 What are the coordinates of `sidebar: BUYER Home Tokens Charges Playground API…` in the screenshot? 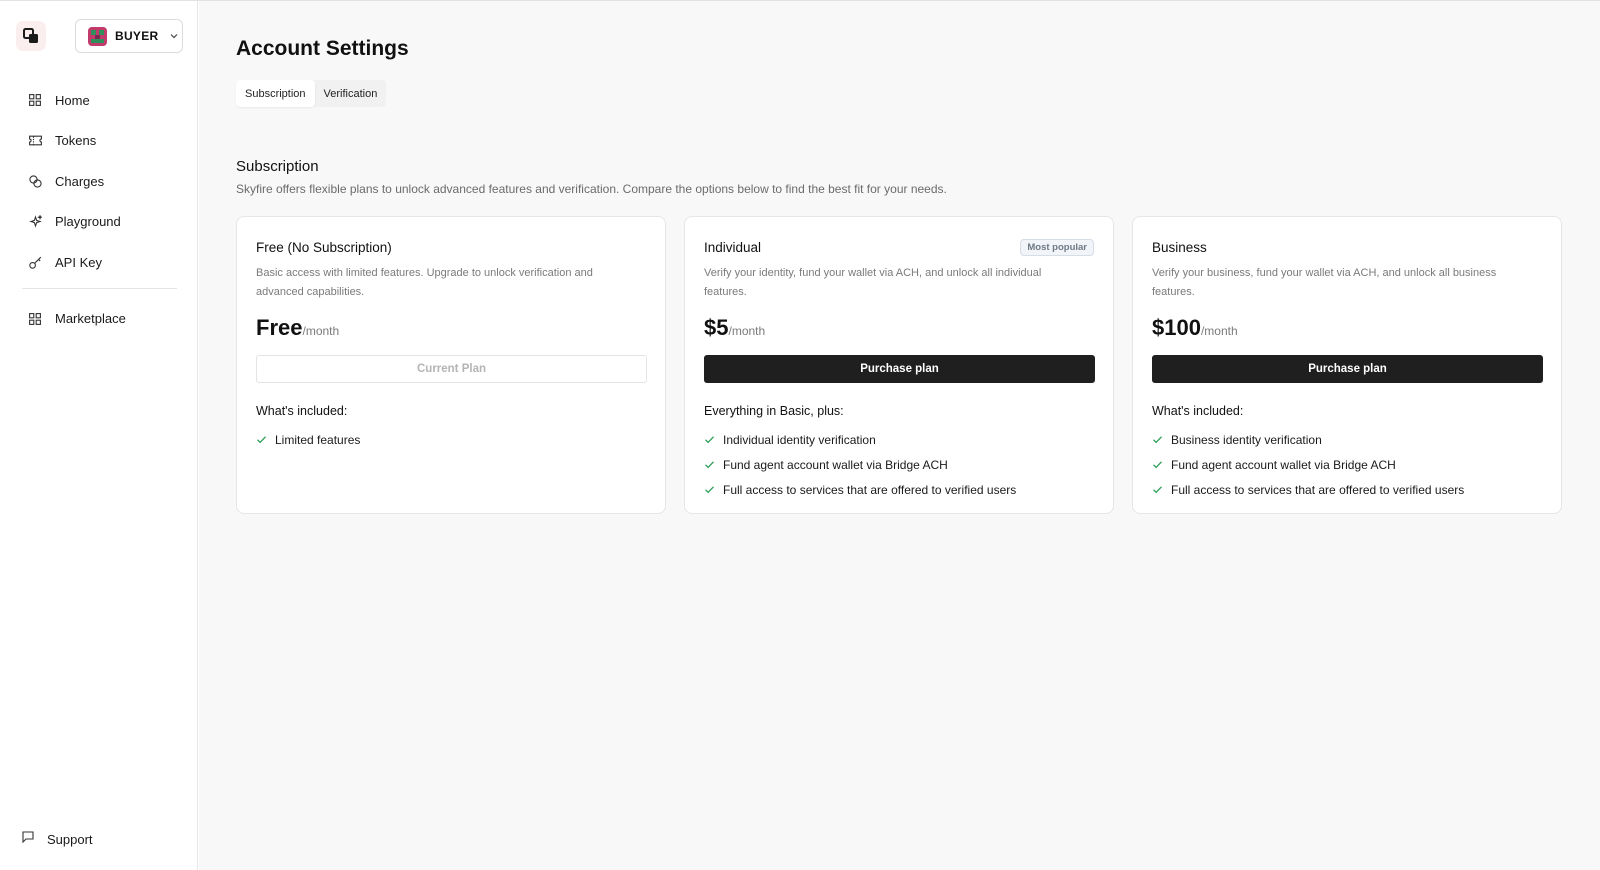 It's located at (99, 435).